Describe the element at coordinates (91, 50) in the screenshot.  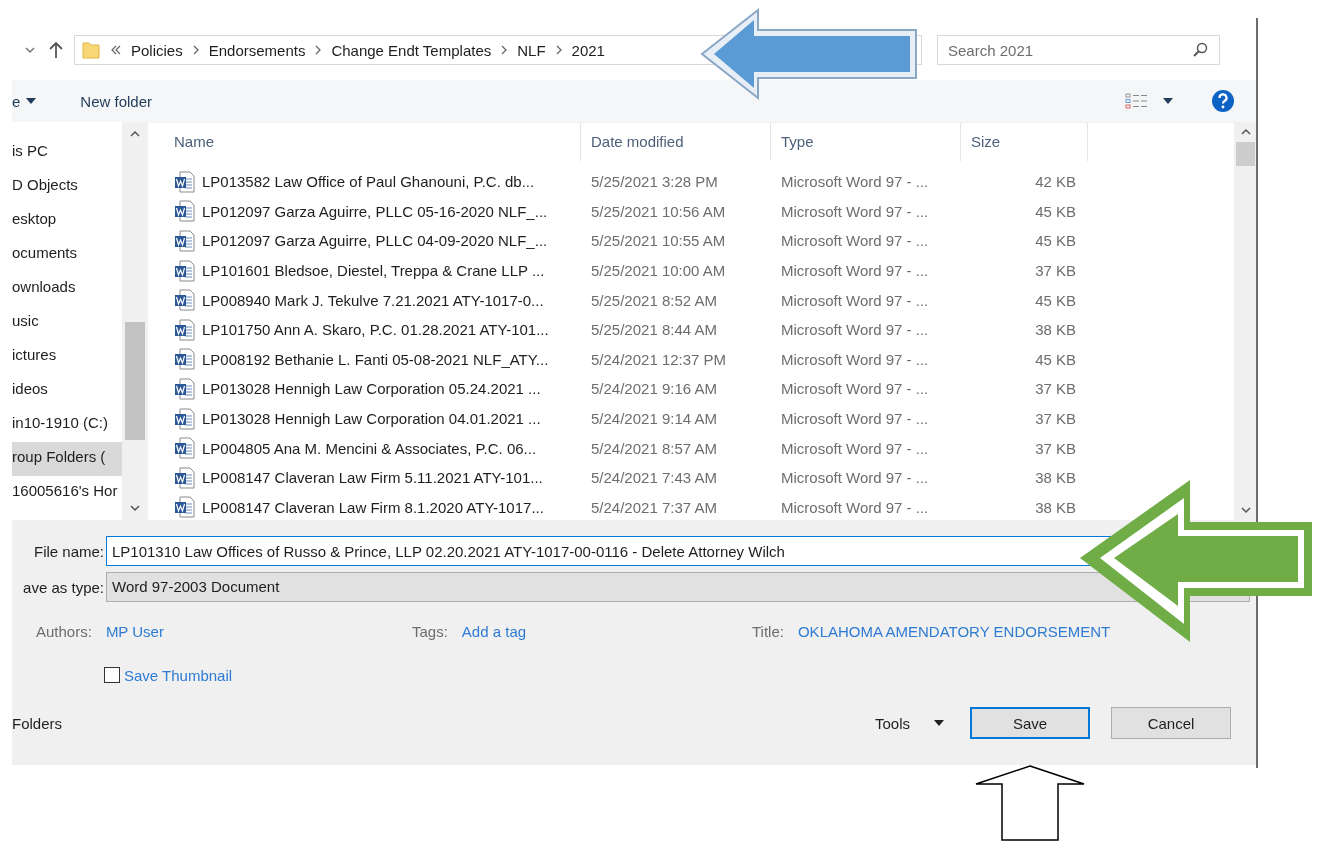
I see `folder-icon` at that location.